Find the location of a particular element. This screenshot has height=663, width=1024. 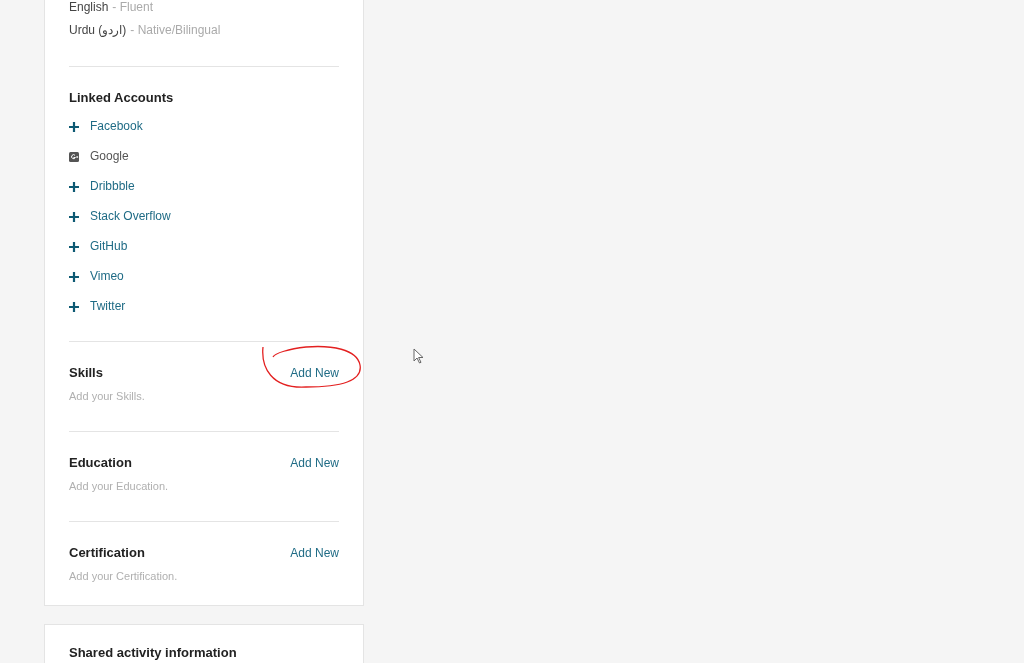

language-name: Urdu (اردو) is located at coordinates (98, 30).